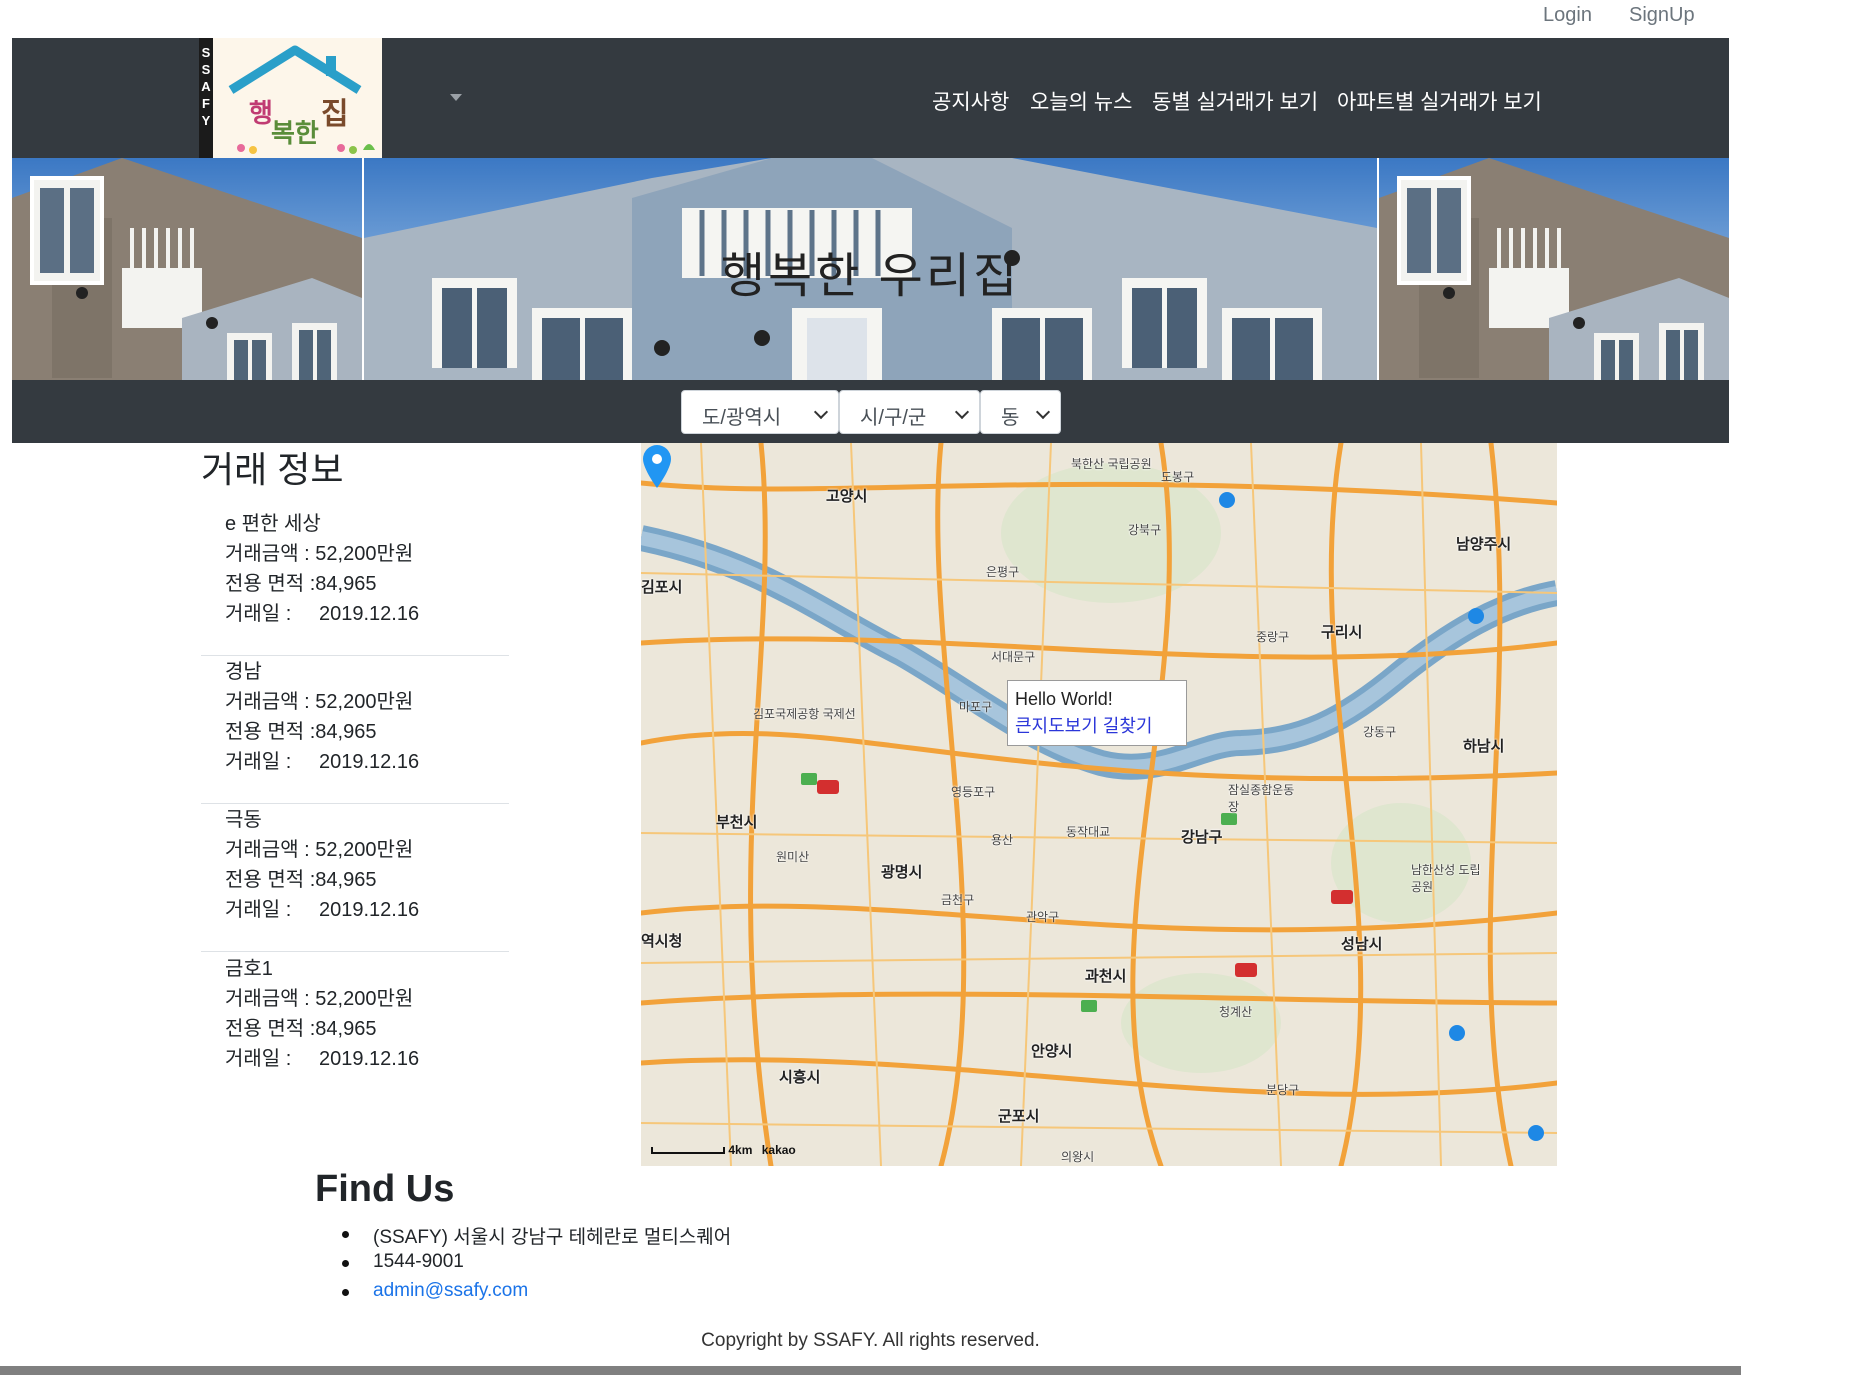 The height and width of the screenshot is (1375, 1871). Describe the element at coordinates (243, 820) in the screenshot. I see `deal-name: 극동` at that location.